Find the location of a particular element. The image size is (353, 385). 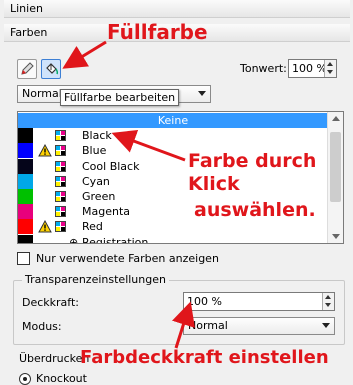

arrow-to-swatch-list is located at coordinates (148, 145).